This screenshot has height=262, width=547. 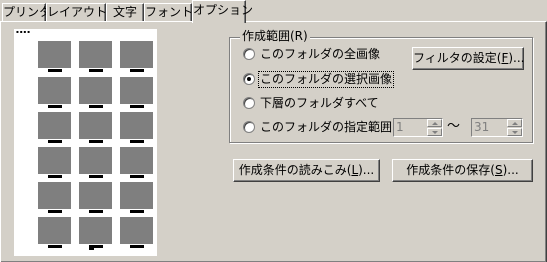 I want to click on radio-subfolders: 下層のフォルダすべて, so click(x=311, y=103).